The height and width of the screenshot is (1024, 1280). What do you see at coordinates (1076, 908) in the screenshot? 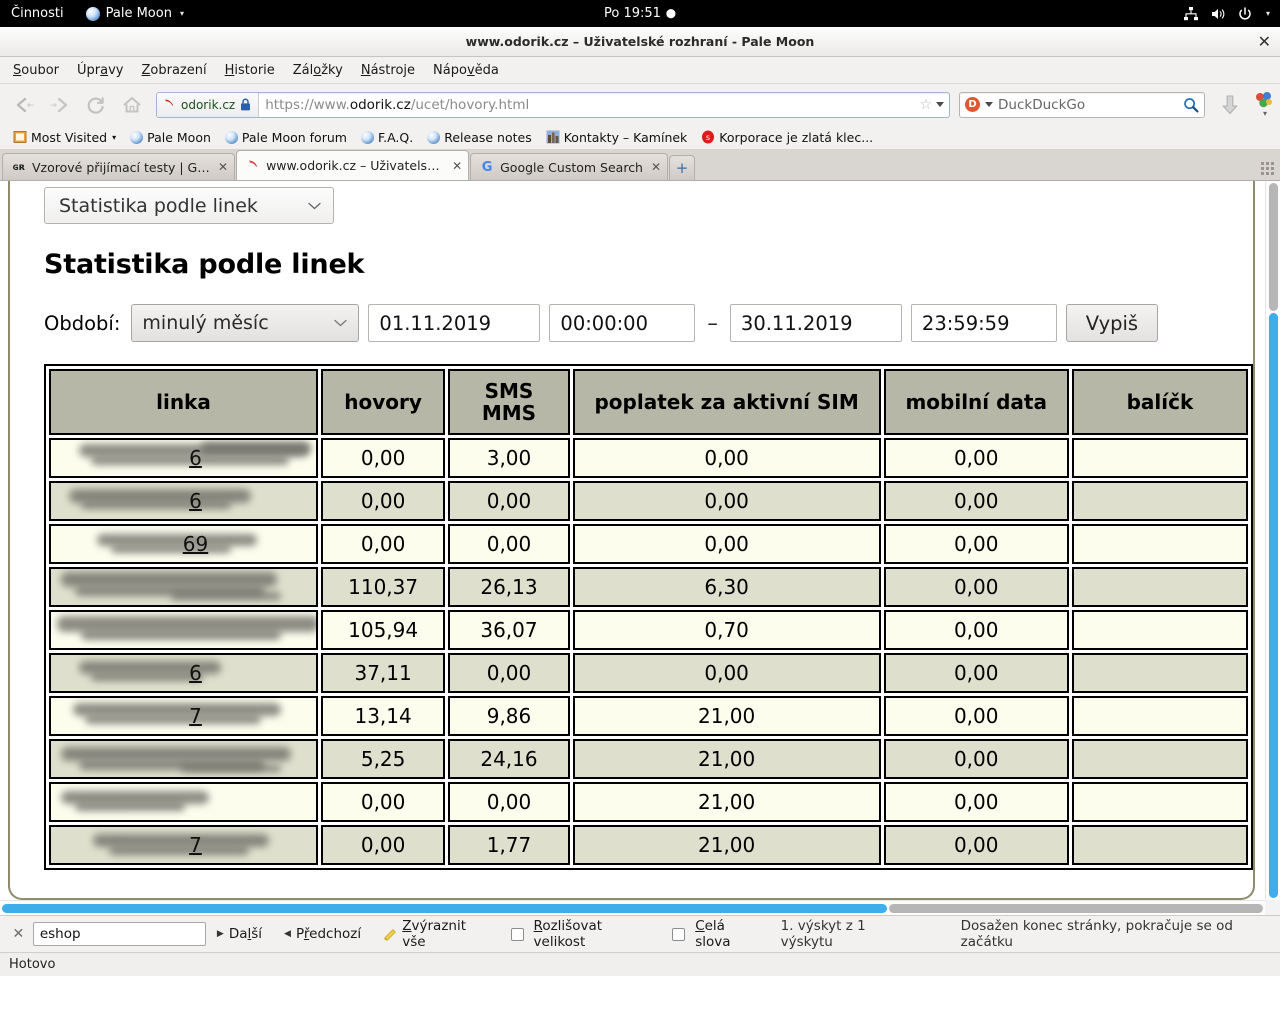
I see `horizontal-scrollbar-track-right` at bounding box center [1076, 908].